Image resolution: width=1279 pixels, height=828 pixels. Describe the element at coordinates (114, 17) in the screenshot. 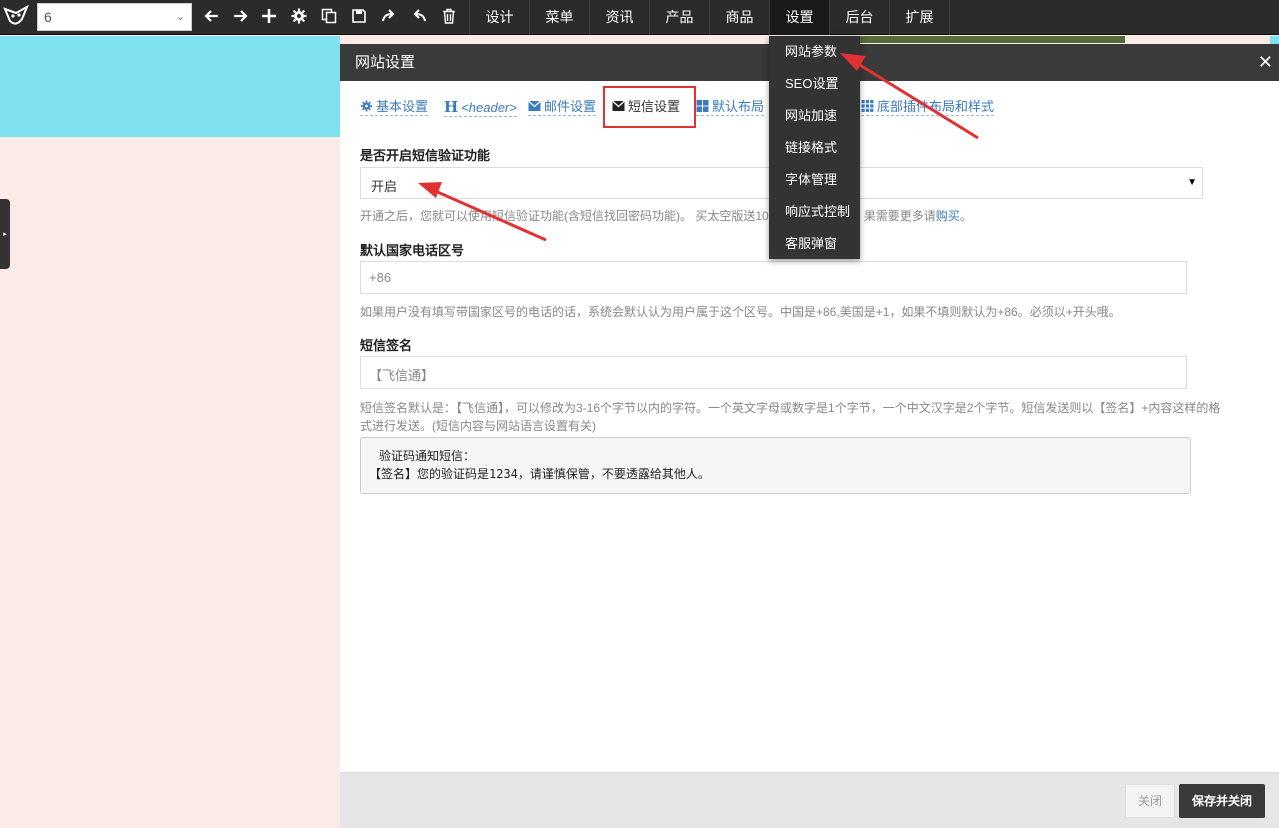

I see `page-select: 6 ⌄` at that location.